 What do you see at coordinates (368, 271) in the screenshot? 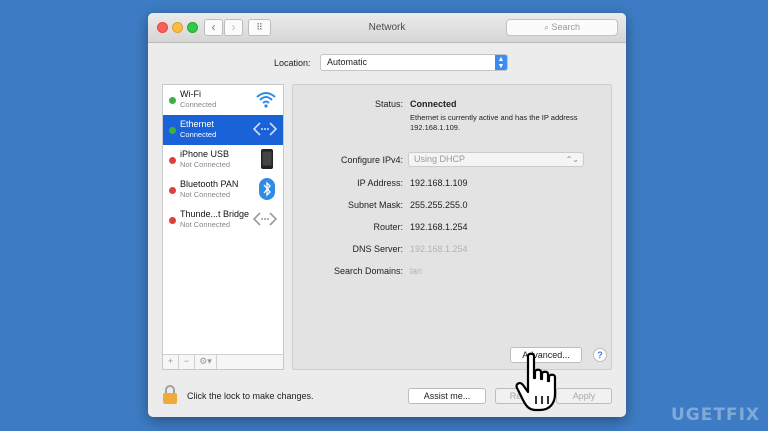
I see `search-domains-label: Search Domains:` at bounding box center [368, 271].